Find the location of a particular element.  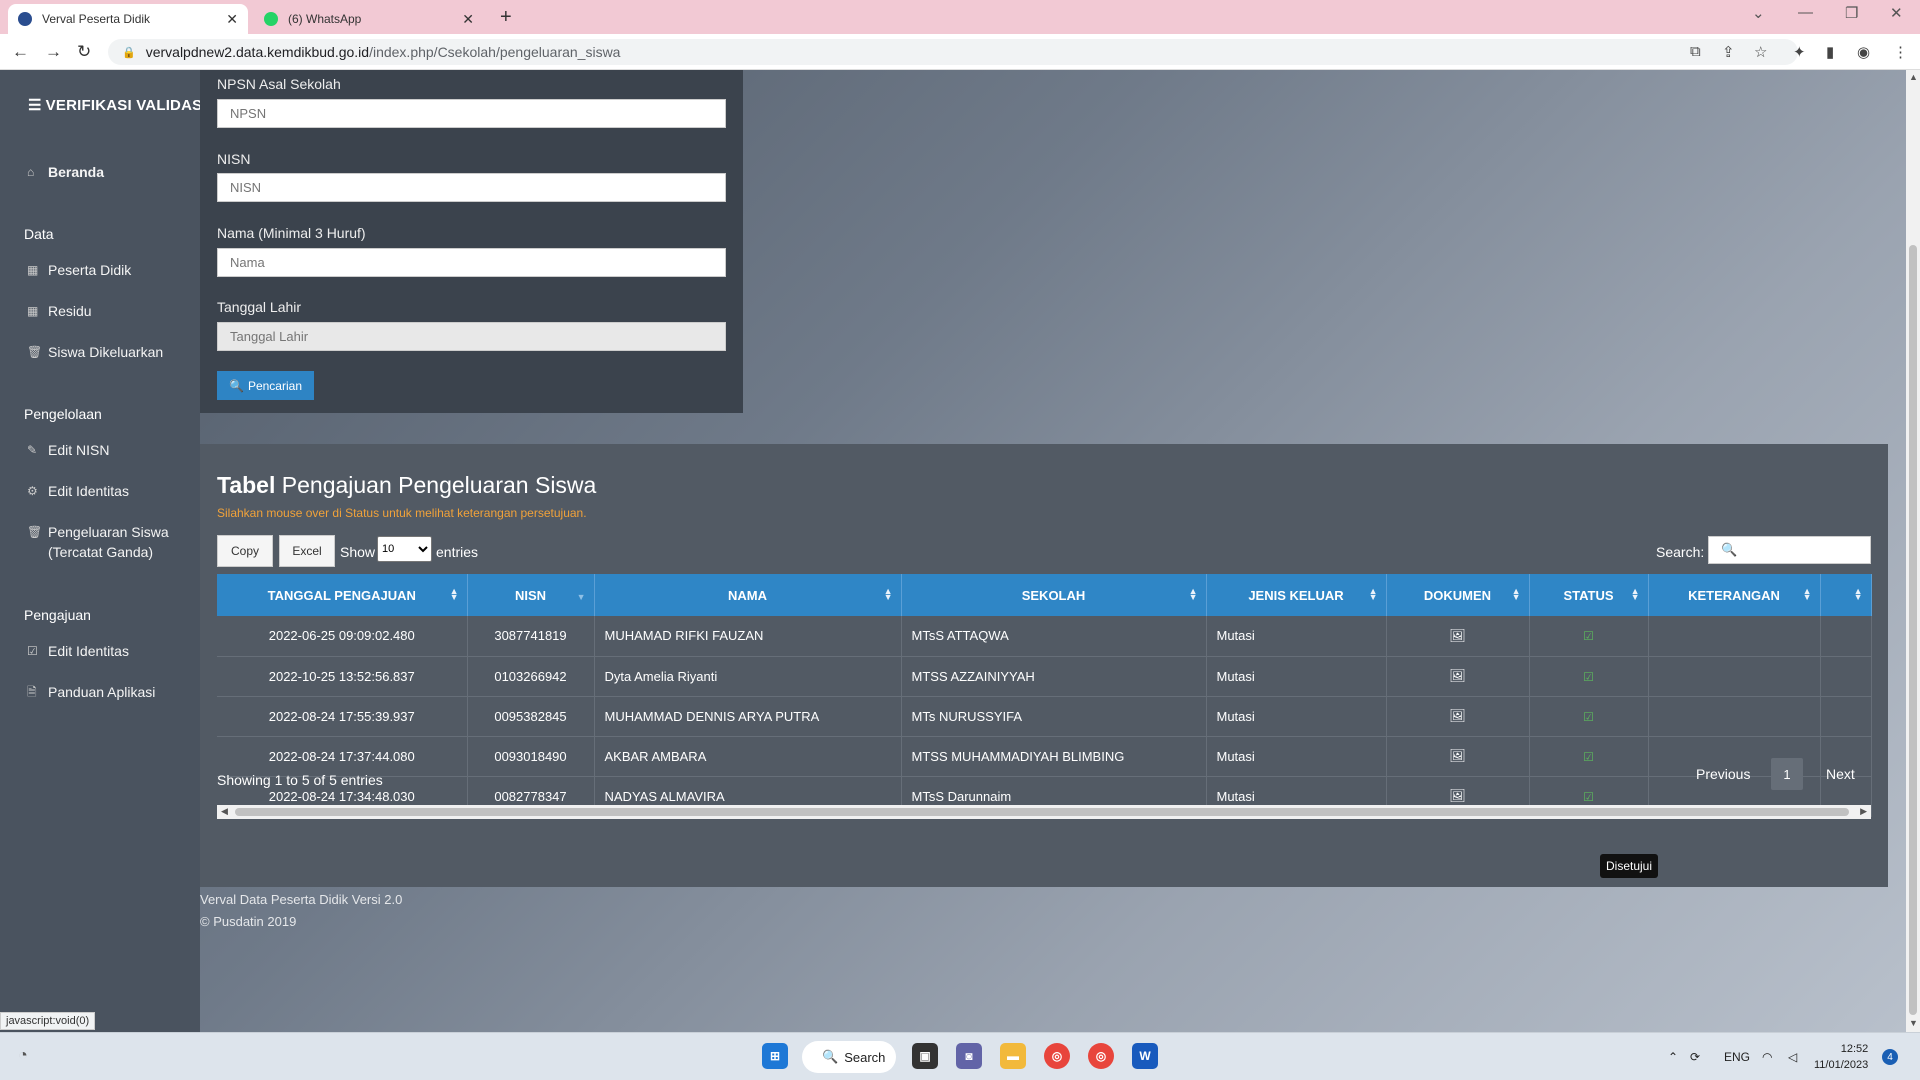

sync-icon: ⟳ is located at coordinates (1695, 1057).